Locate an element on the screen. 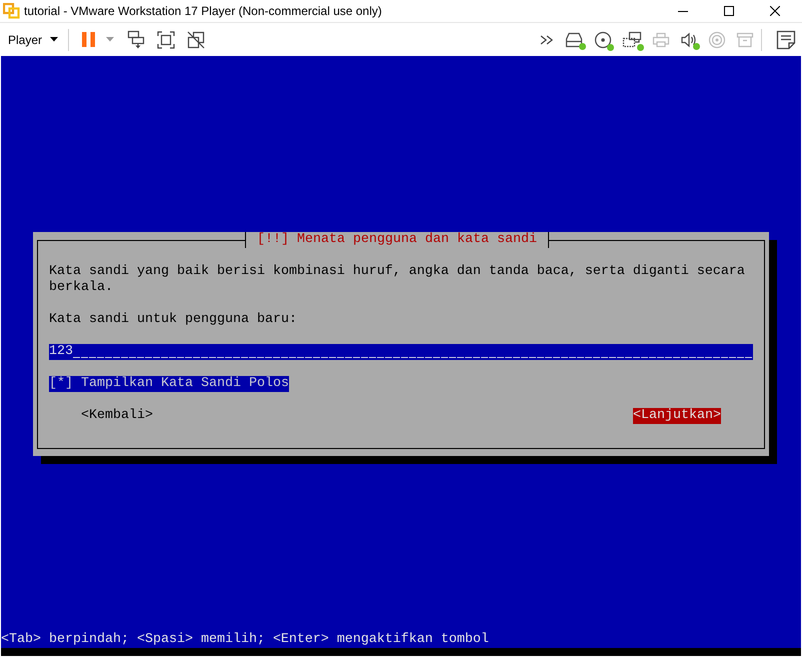  show-password-checkbox: [*] Tampilkan Kata Sandi Polos is located at coordinates (169, 384).